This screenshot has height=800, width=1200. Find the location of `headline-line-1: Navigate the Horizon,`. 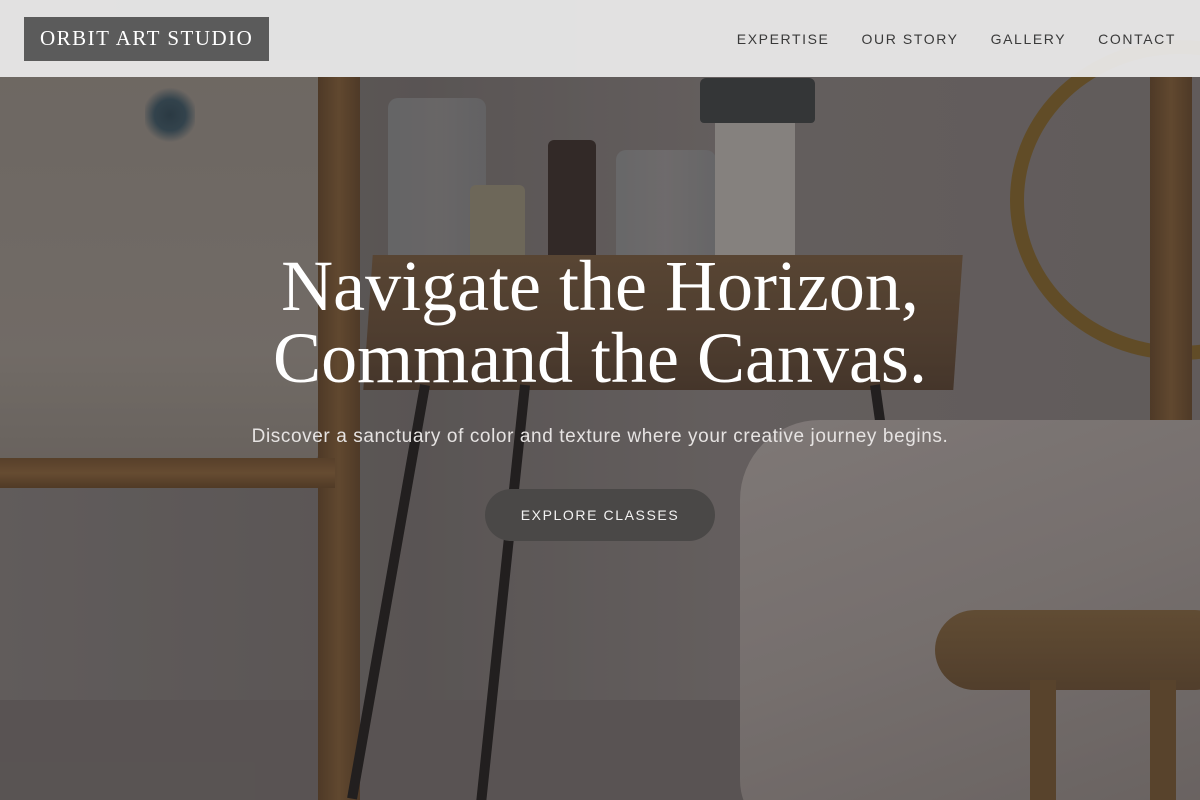

headline-line-1: Navigate the Horizon, is located at coordinates (600, 286).